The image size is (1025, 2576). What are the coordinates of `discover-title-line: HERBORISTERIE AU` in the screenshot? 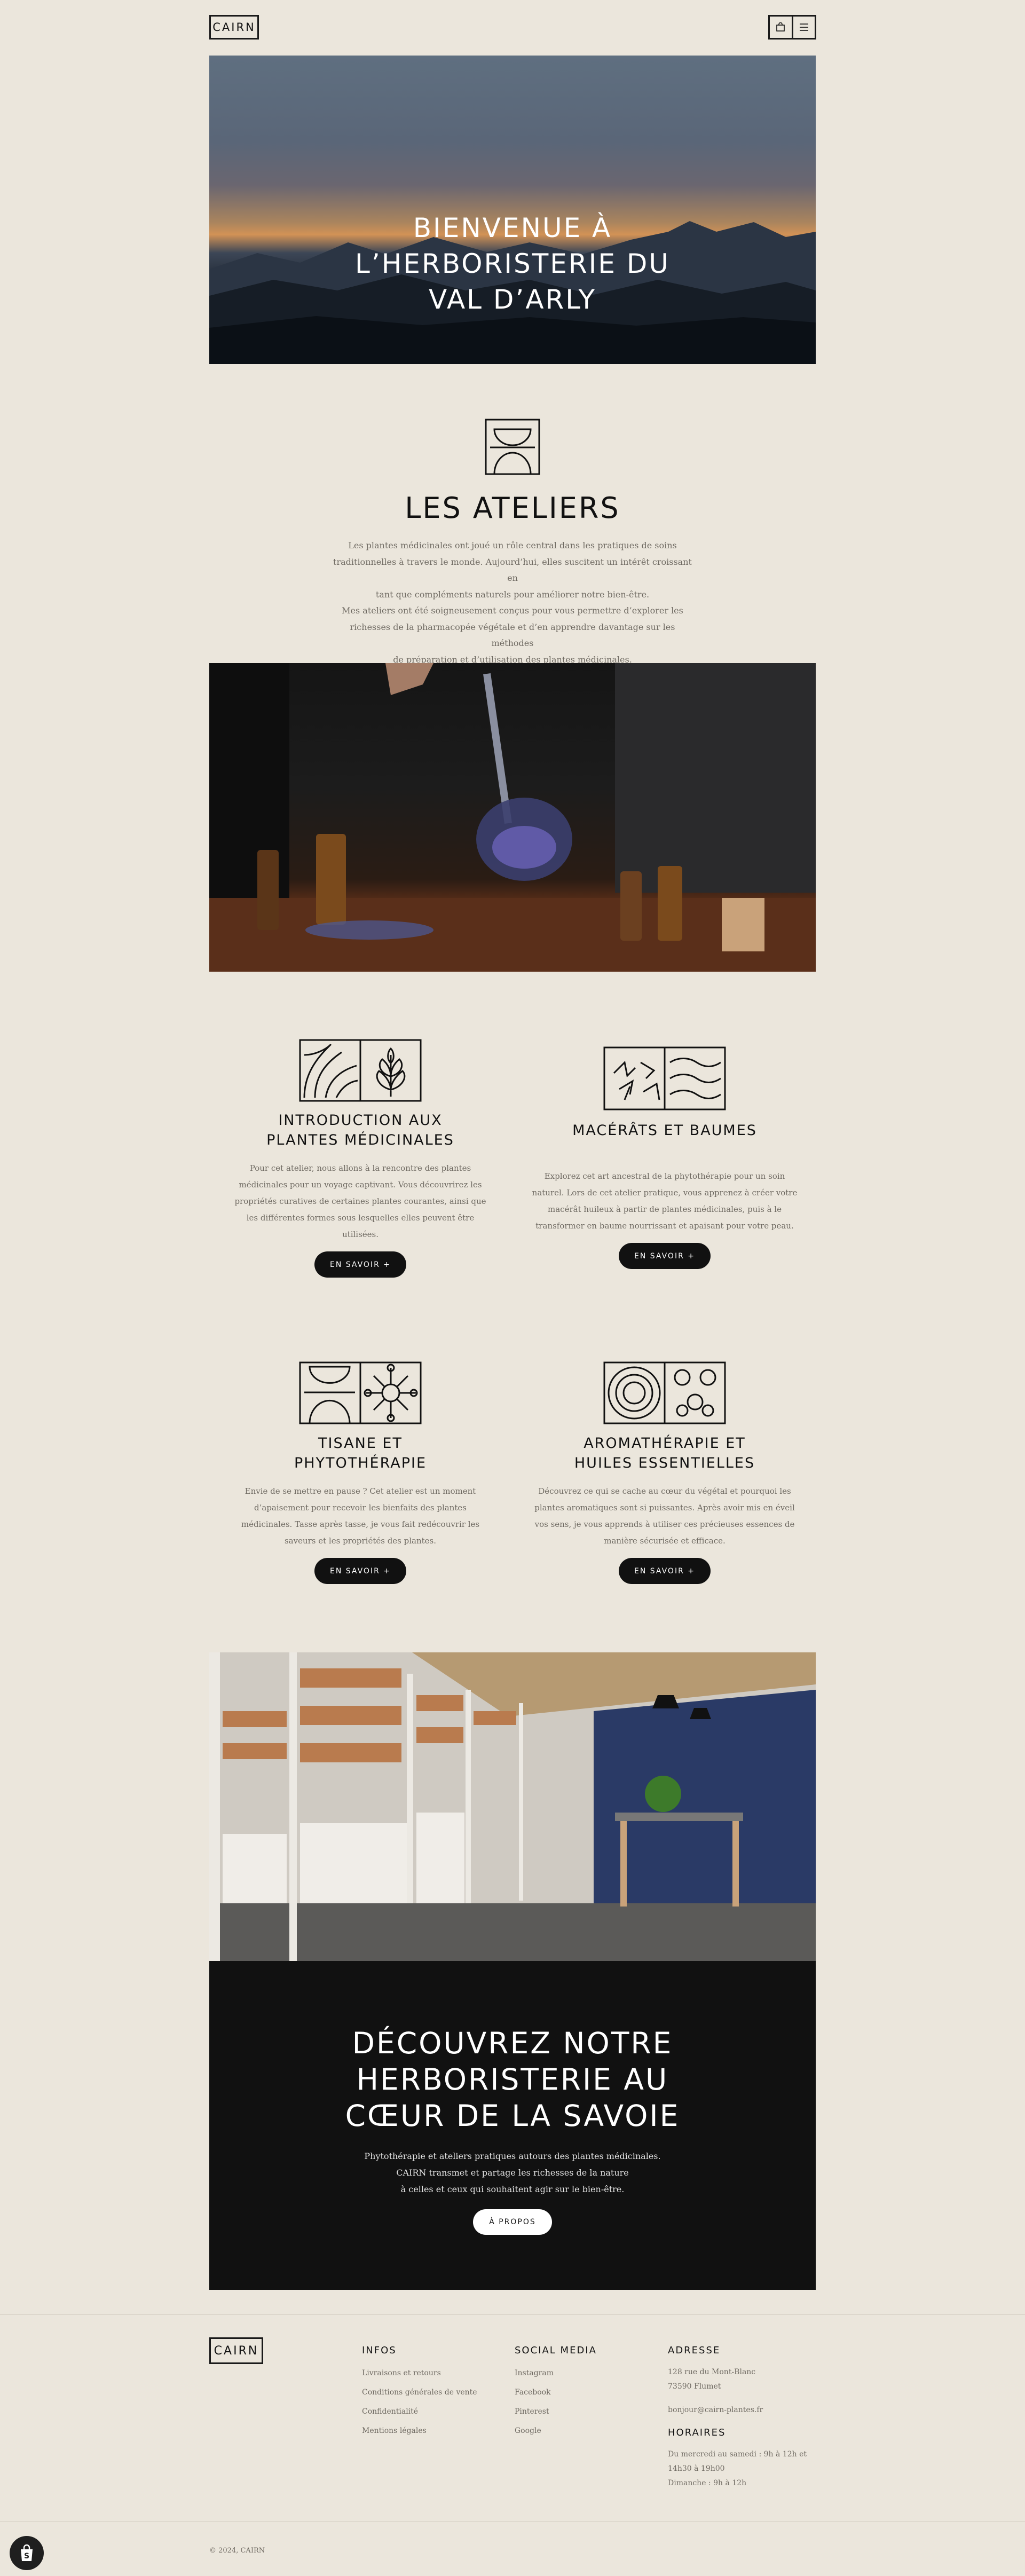 It's located at (512, 2079).